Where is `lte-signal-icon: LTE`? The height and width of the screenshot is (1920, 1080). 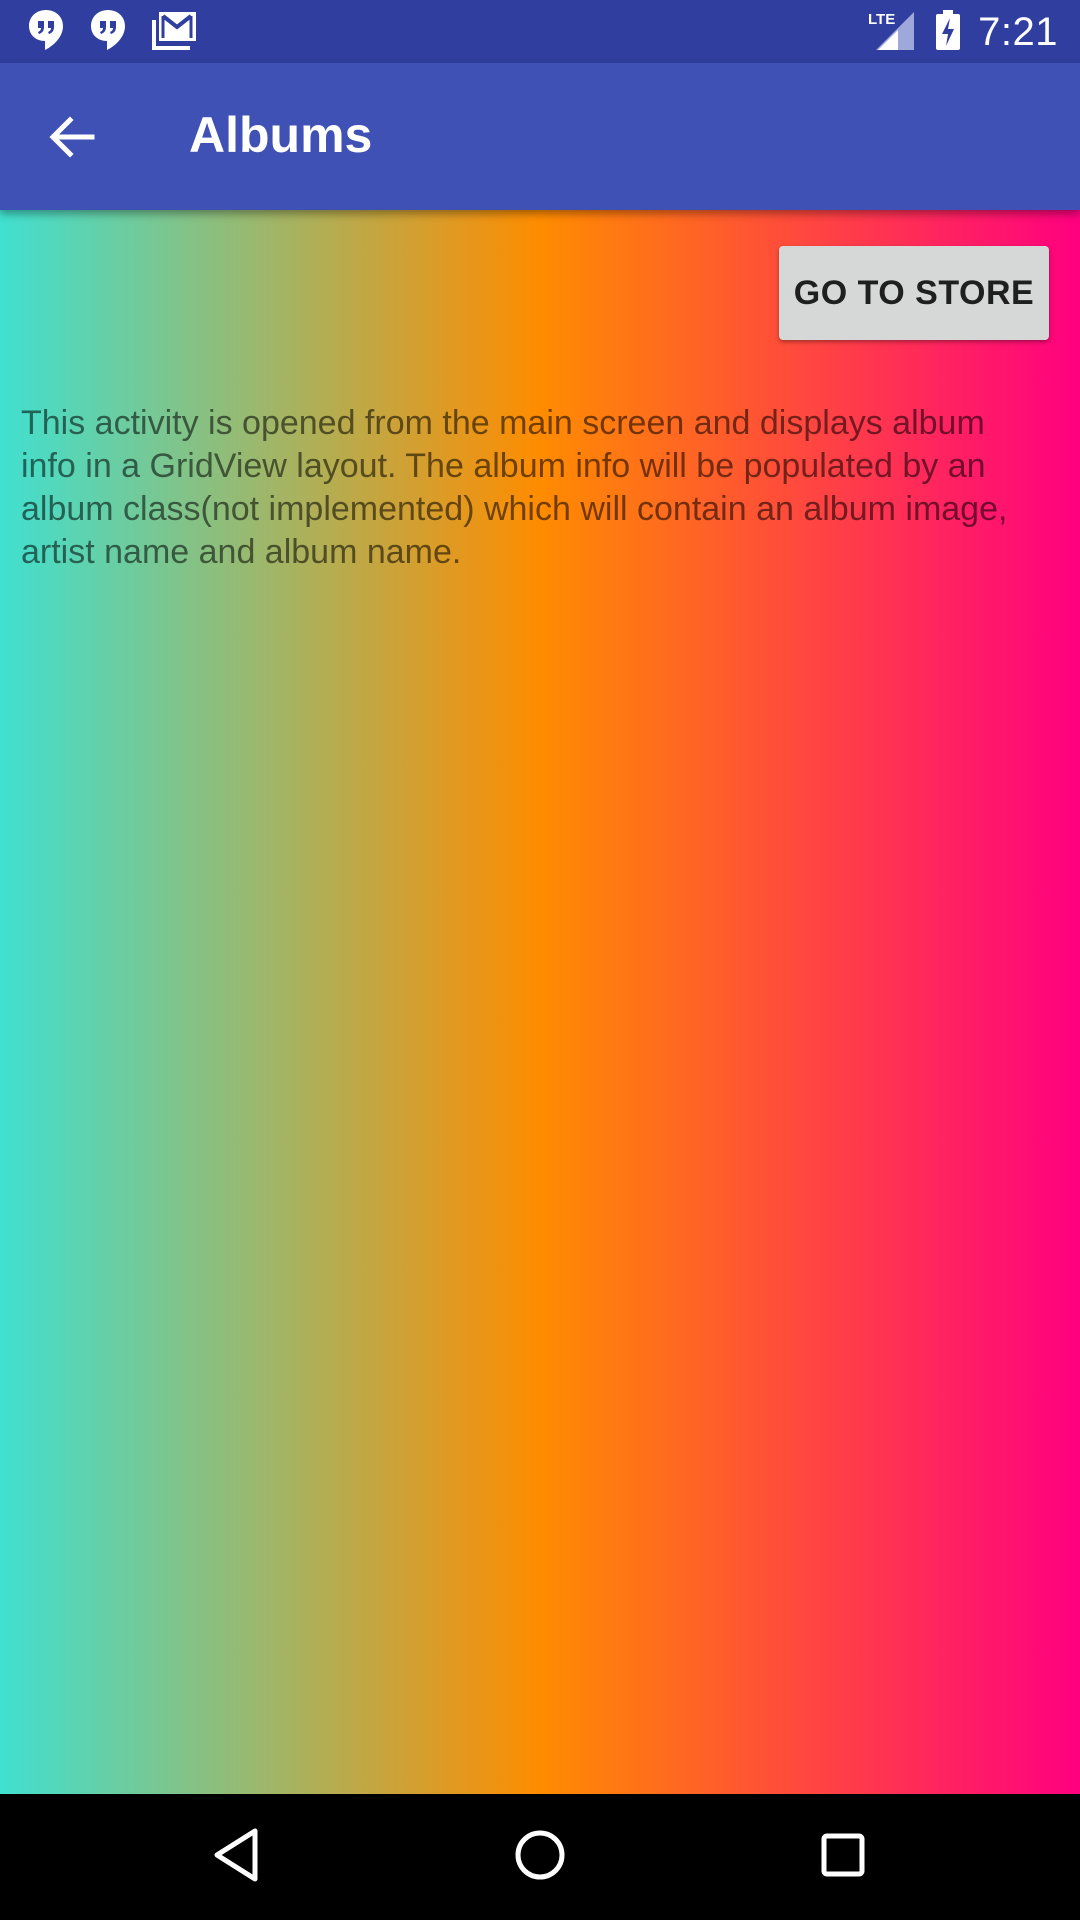 lte-signal-icon: LTE is located at coordinates (893, 32).